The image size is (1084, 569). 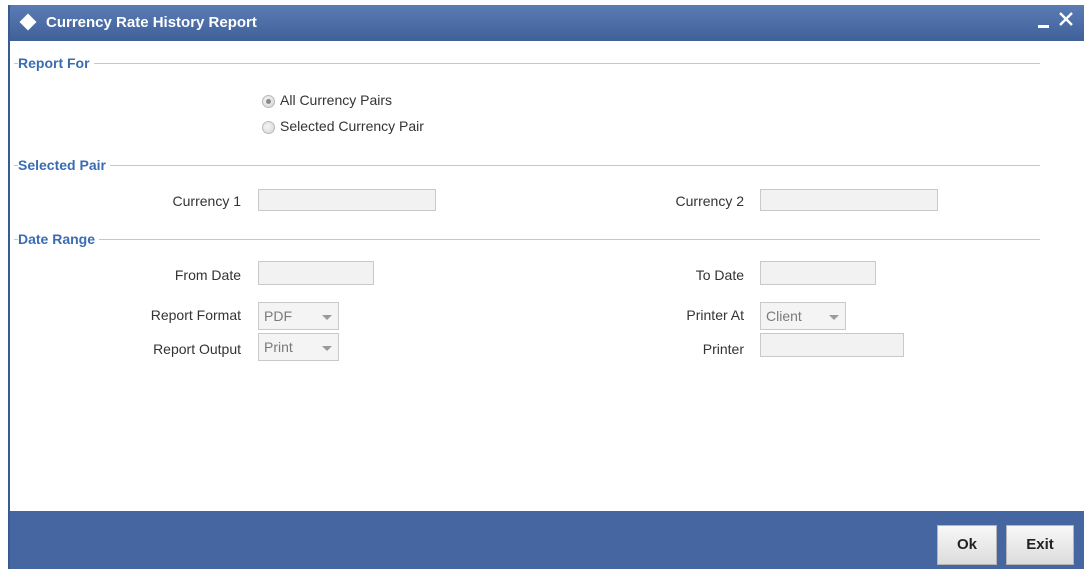 I want to click on section-heading-report-for: Report For, so click(x=56, y=63).